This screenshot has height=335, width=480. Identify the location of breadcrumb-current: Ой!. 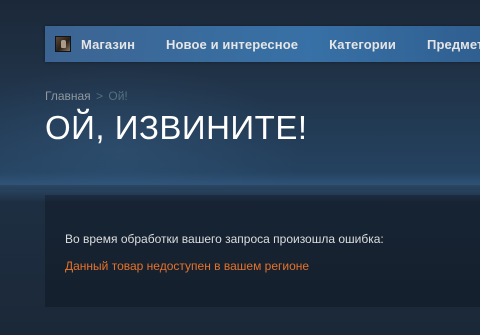
(118, 96).